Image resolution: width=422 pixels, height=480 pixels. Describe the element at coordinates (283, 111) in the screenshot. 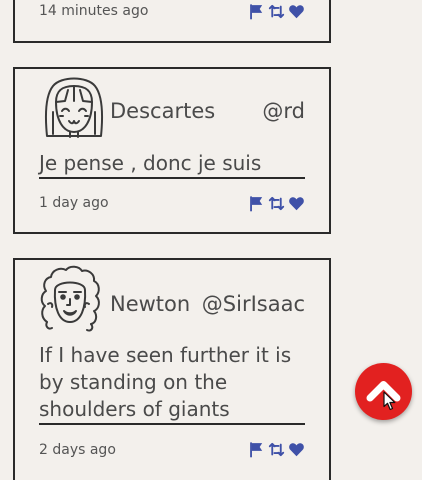

I see `tweet-handle: @rd` at that location.